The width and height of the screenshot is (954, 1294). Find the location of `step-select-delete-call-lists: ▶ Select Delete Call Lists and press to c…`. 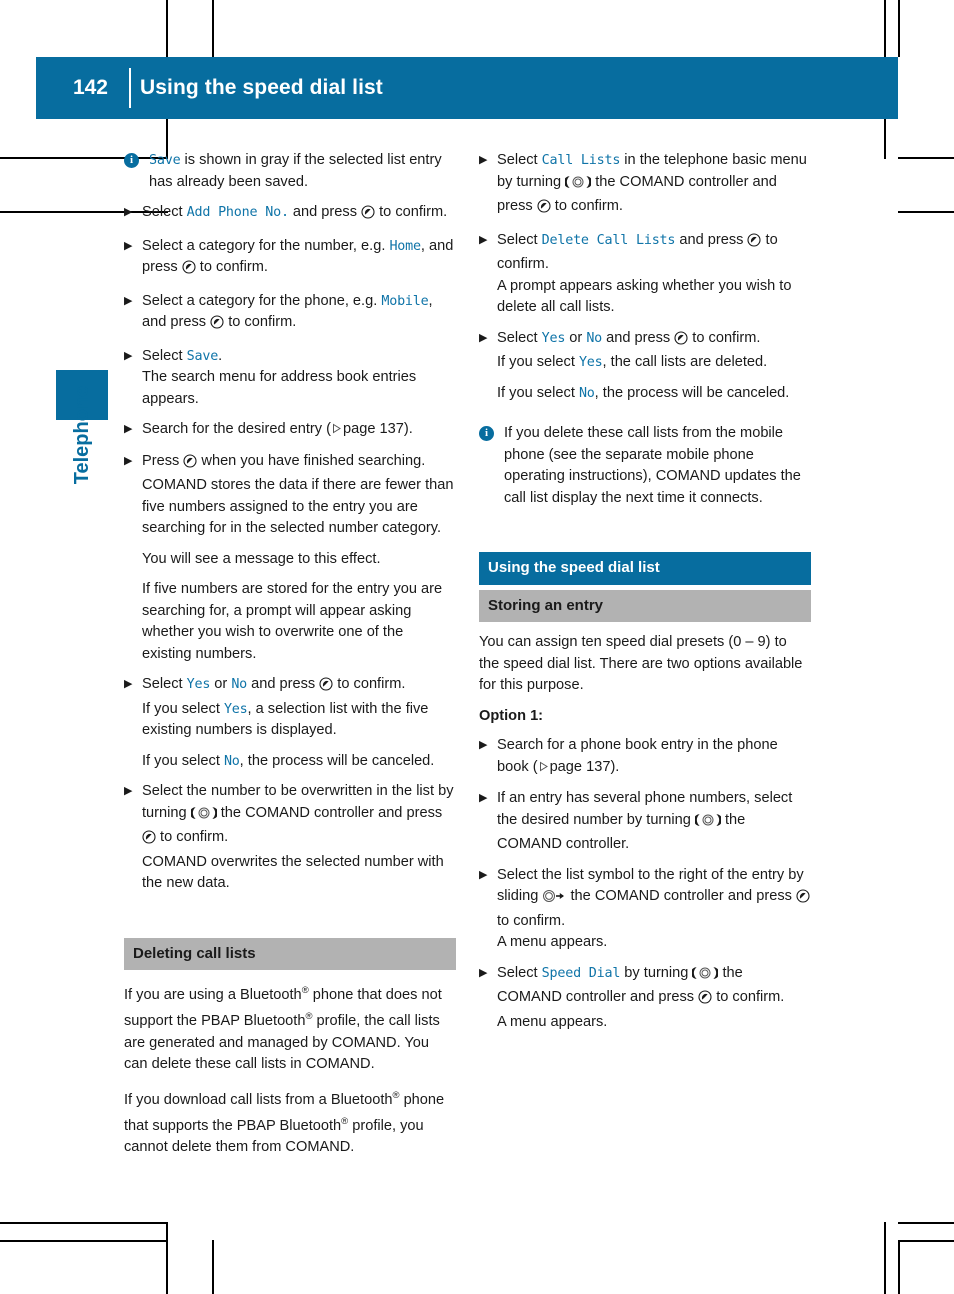

step-select-delete-call-lists: ▶ Select Delete Call Lists and press to c… is located at coordinates (645, 274).